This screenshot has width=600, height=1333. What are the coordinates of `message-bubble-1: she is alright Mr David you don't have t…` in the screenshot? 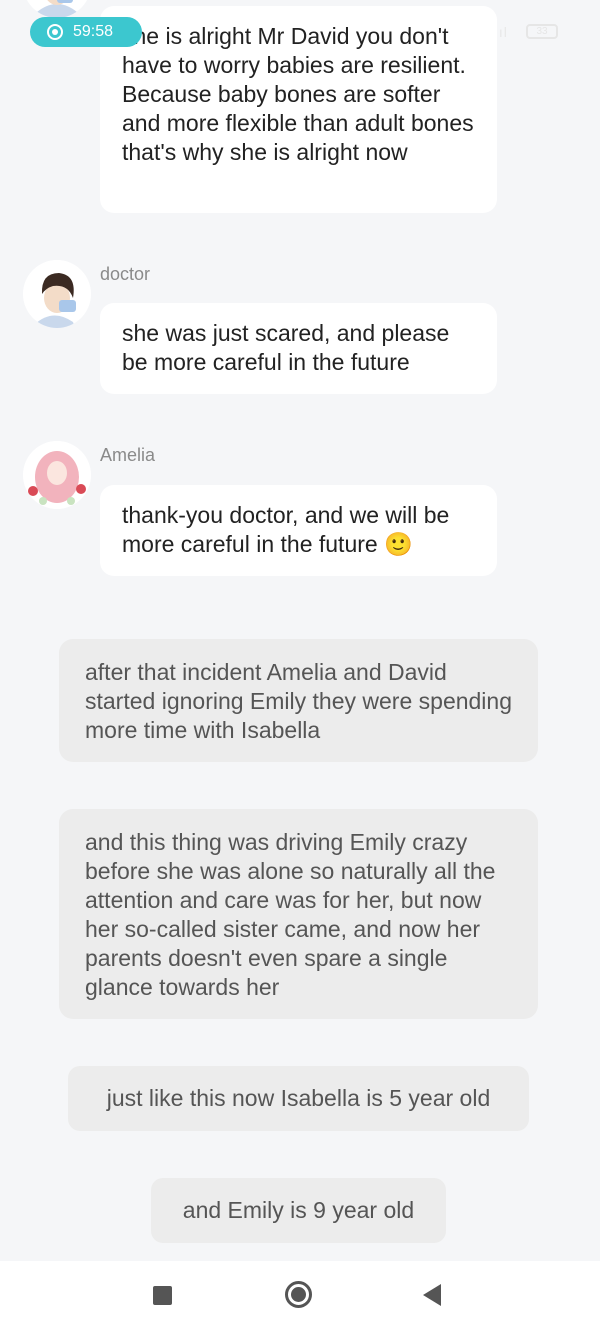 It's located at (298, 109).